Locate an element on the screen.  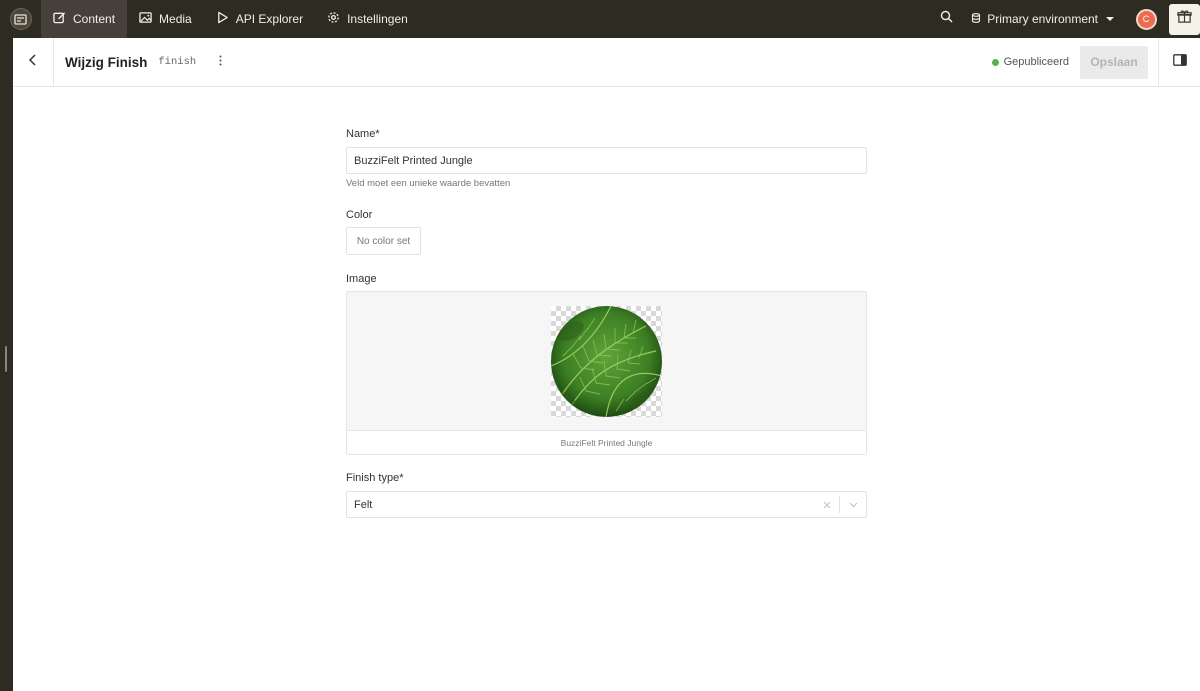
status-badge: Gepubliceerd is located at coordinates (1030, 62).